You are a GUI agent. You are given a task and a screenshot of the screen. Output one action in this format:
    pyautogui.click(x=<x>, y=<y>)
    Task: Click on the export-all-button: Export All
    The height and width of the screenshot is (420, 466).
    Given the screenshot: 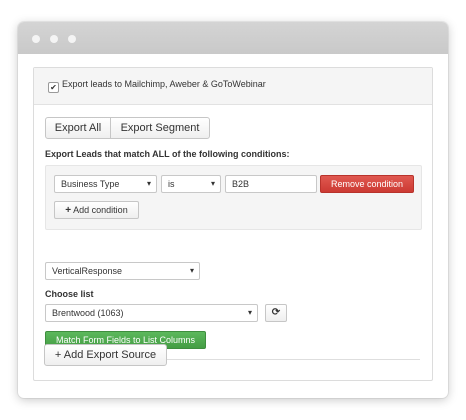 What is the action you would take?
    pyautogui.click(x=78, y=128)
    